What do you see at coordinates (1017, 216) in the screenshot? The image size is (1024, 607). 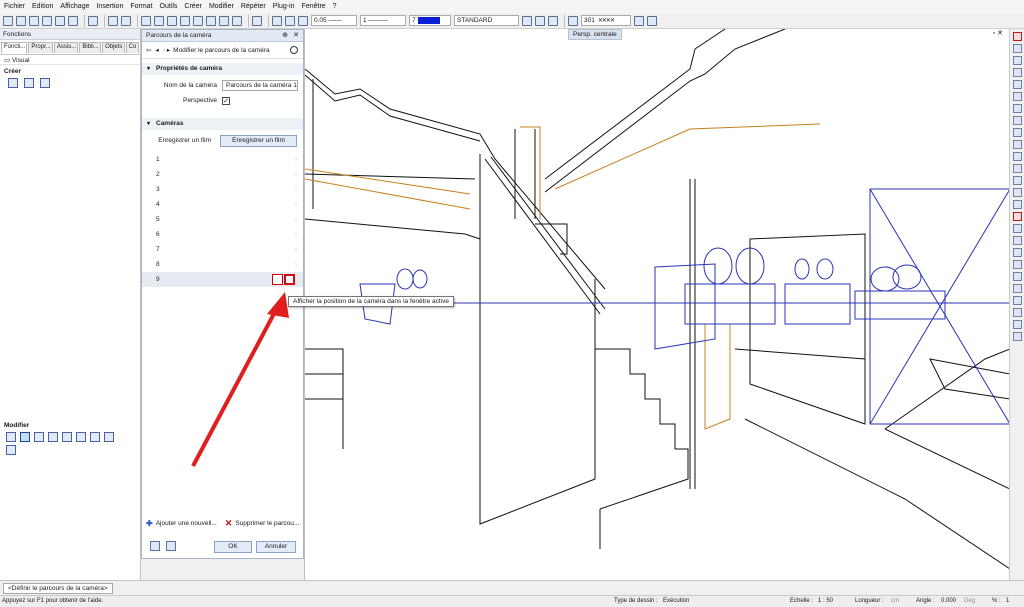 I see `delete-icon` at bounding box center [1017, 216].